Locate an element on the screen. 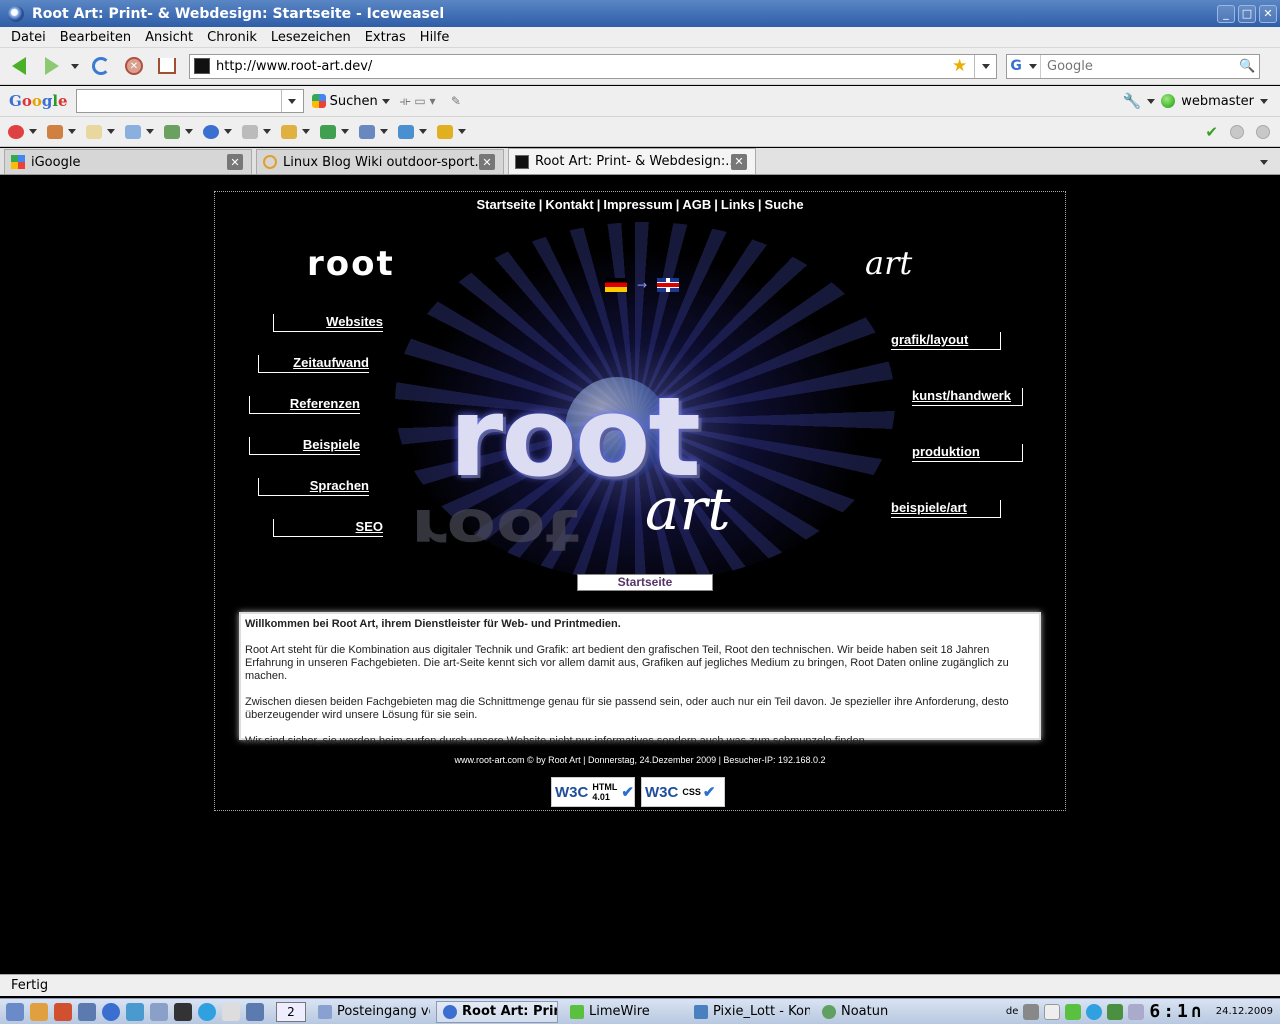  google-search-history-dropdown is located at coordinates (291, 101).